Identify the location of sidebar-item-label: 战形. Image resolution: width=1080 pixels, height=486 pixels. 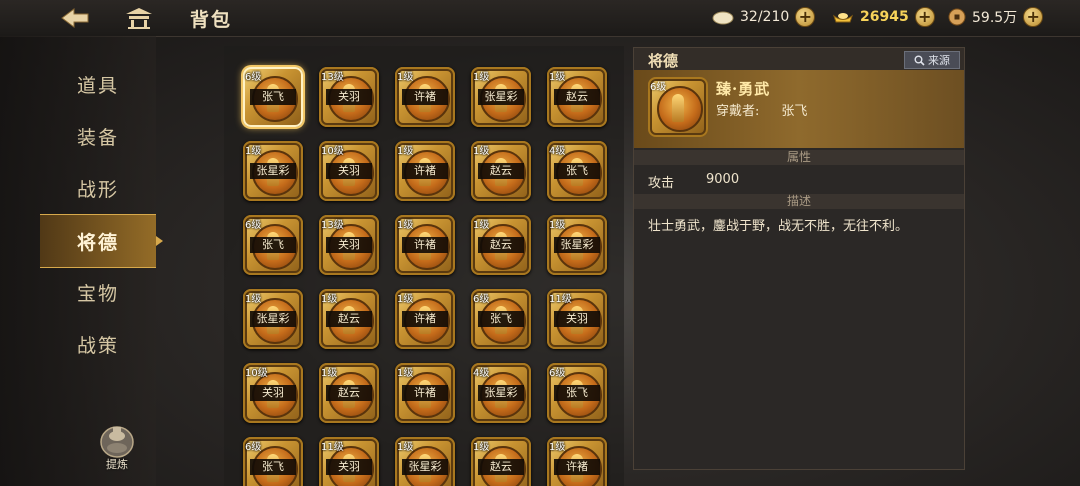
(97, 189).